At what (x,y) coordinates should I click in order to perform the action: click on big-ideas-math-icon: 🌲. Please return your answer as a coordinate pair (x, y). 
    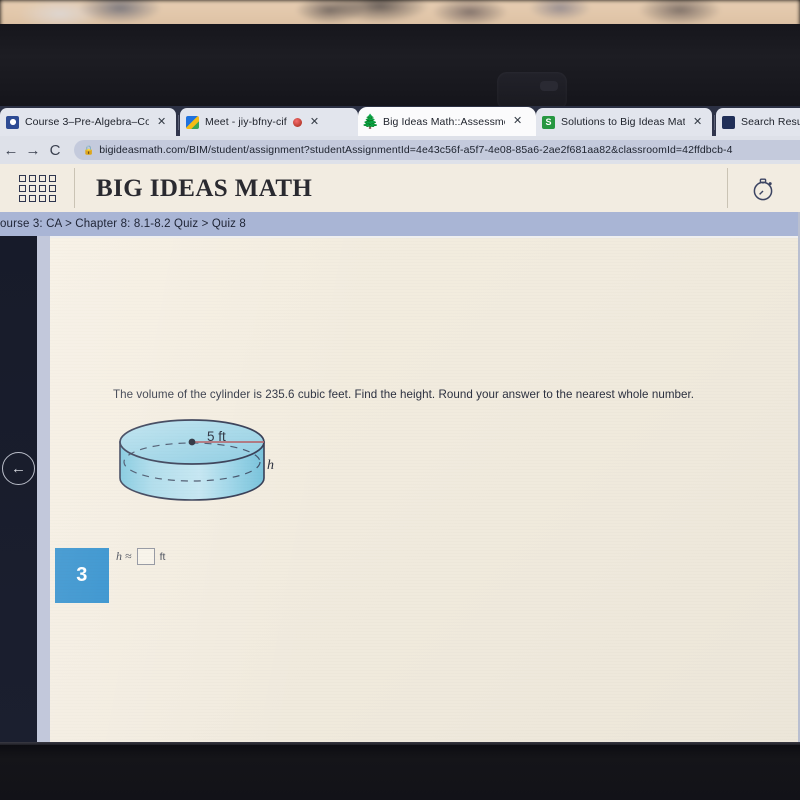
    Looking at the image, I should click on (370, 121).